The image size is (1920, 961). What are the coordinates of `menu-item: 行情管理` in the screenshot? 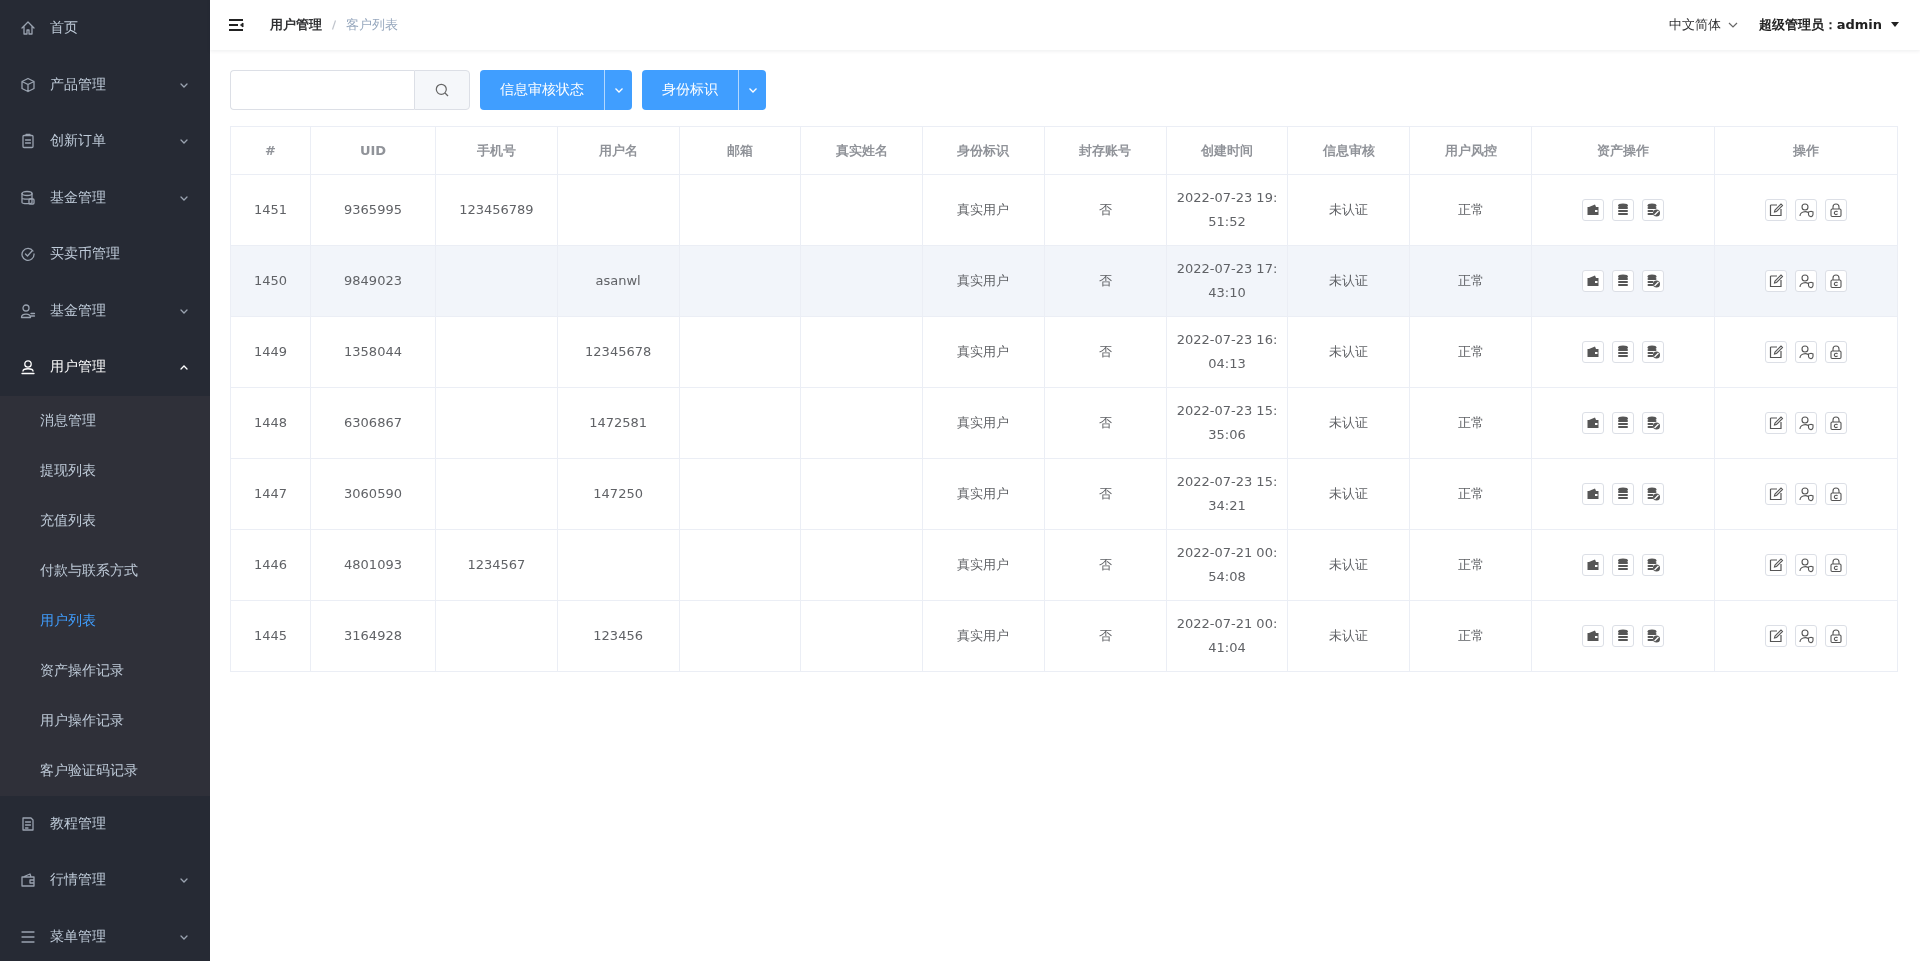 It's located at (105, 880).